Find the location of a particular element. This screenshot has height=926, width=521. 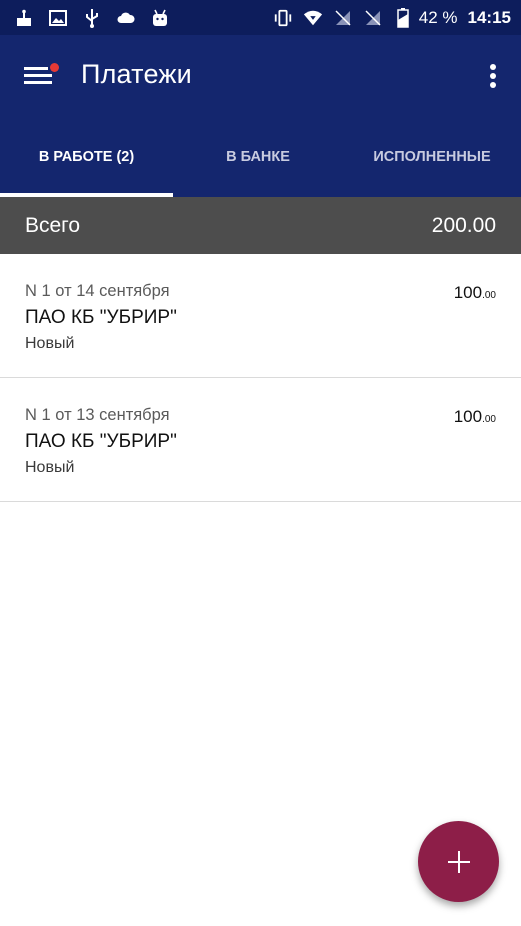

status-bar: 42 % 14:15 is located at coordinates (260, 17).